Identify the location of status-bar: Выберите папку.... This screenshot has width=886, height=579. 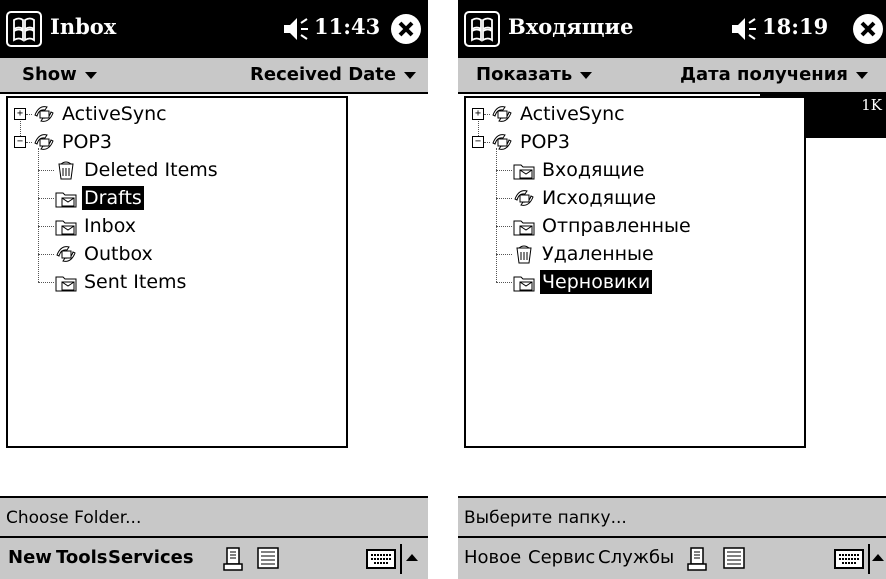
(672, 517).